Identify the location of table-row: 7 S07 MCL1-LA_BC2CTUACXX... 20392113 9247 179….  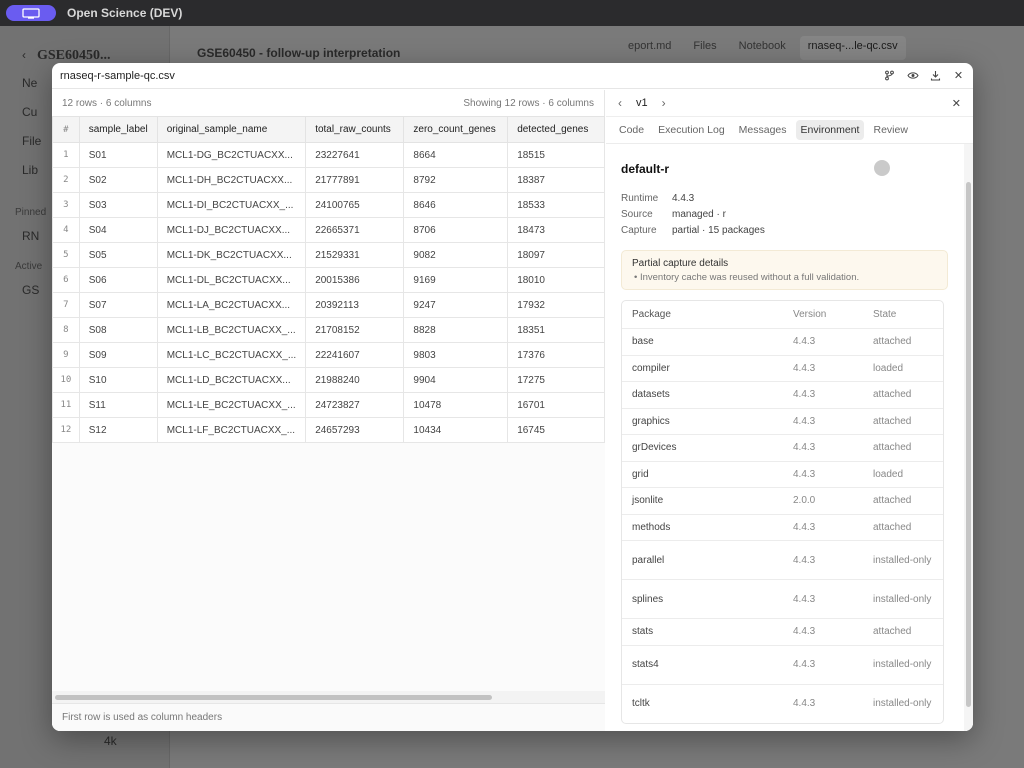
(328, 305).